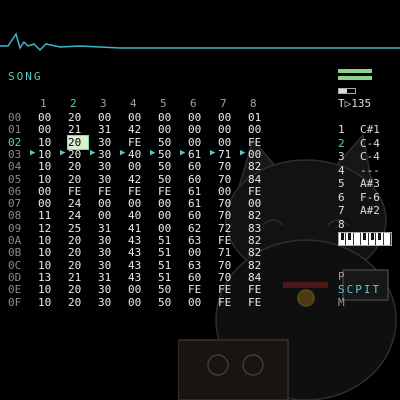 This screenshot has height=400, width=400. I want to click on song-row: 07 00 24 00 00 00 61 70 00, so click(143, 203).